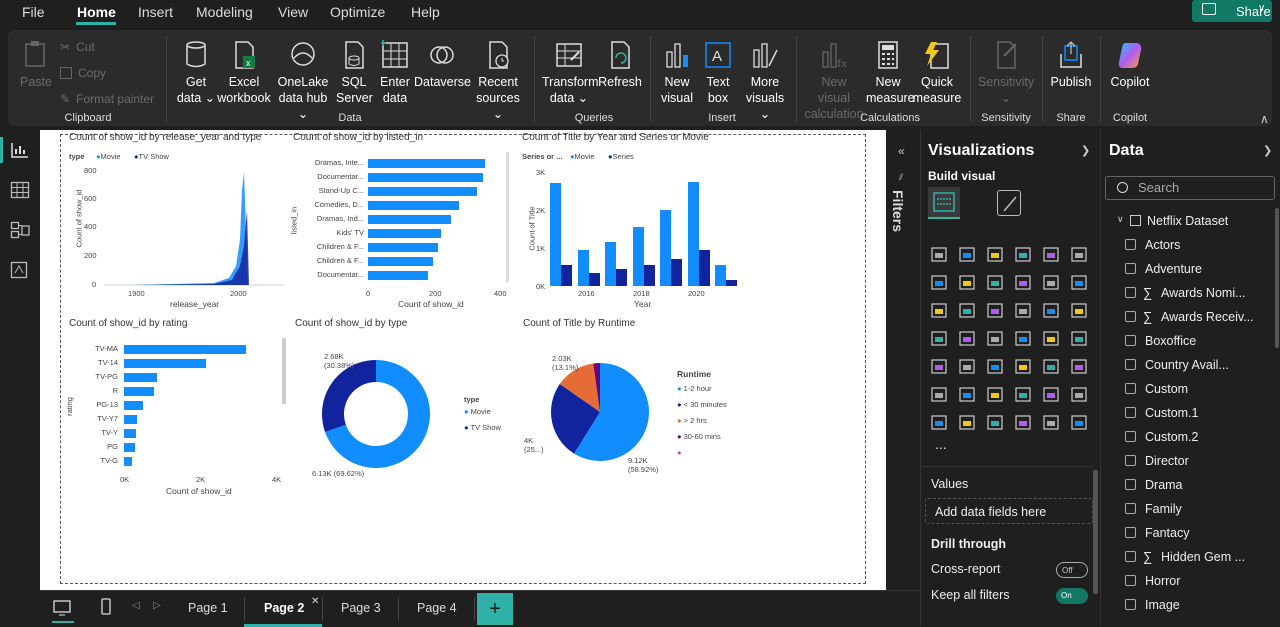  I want to click on viz-filled-map-icon, so click(995, 338).